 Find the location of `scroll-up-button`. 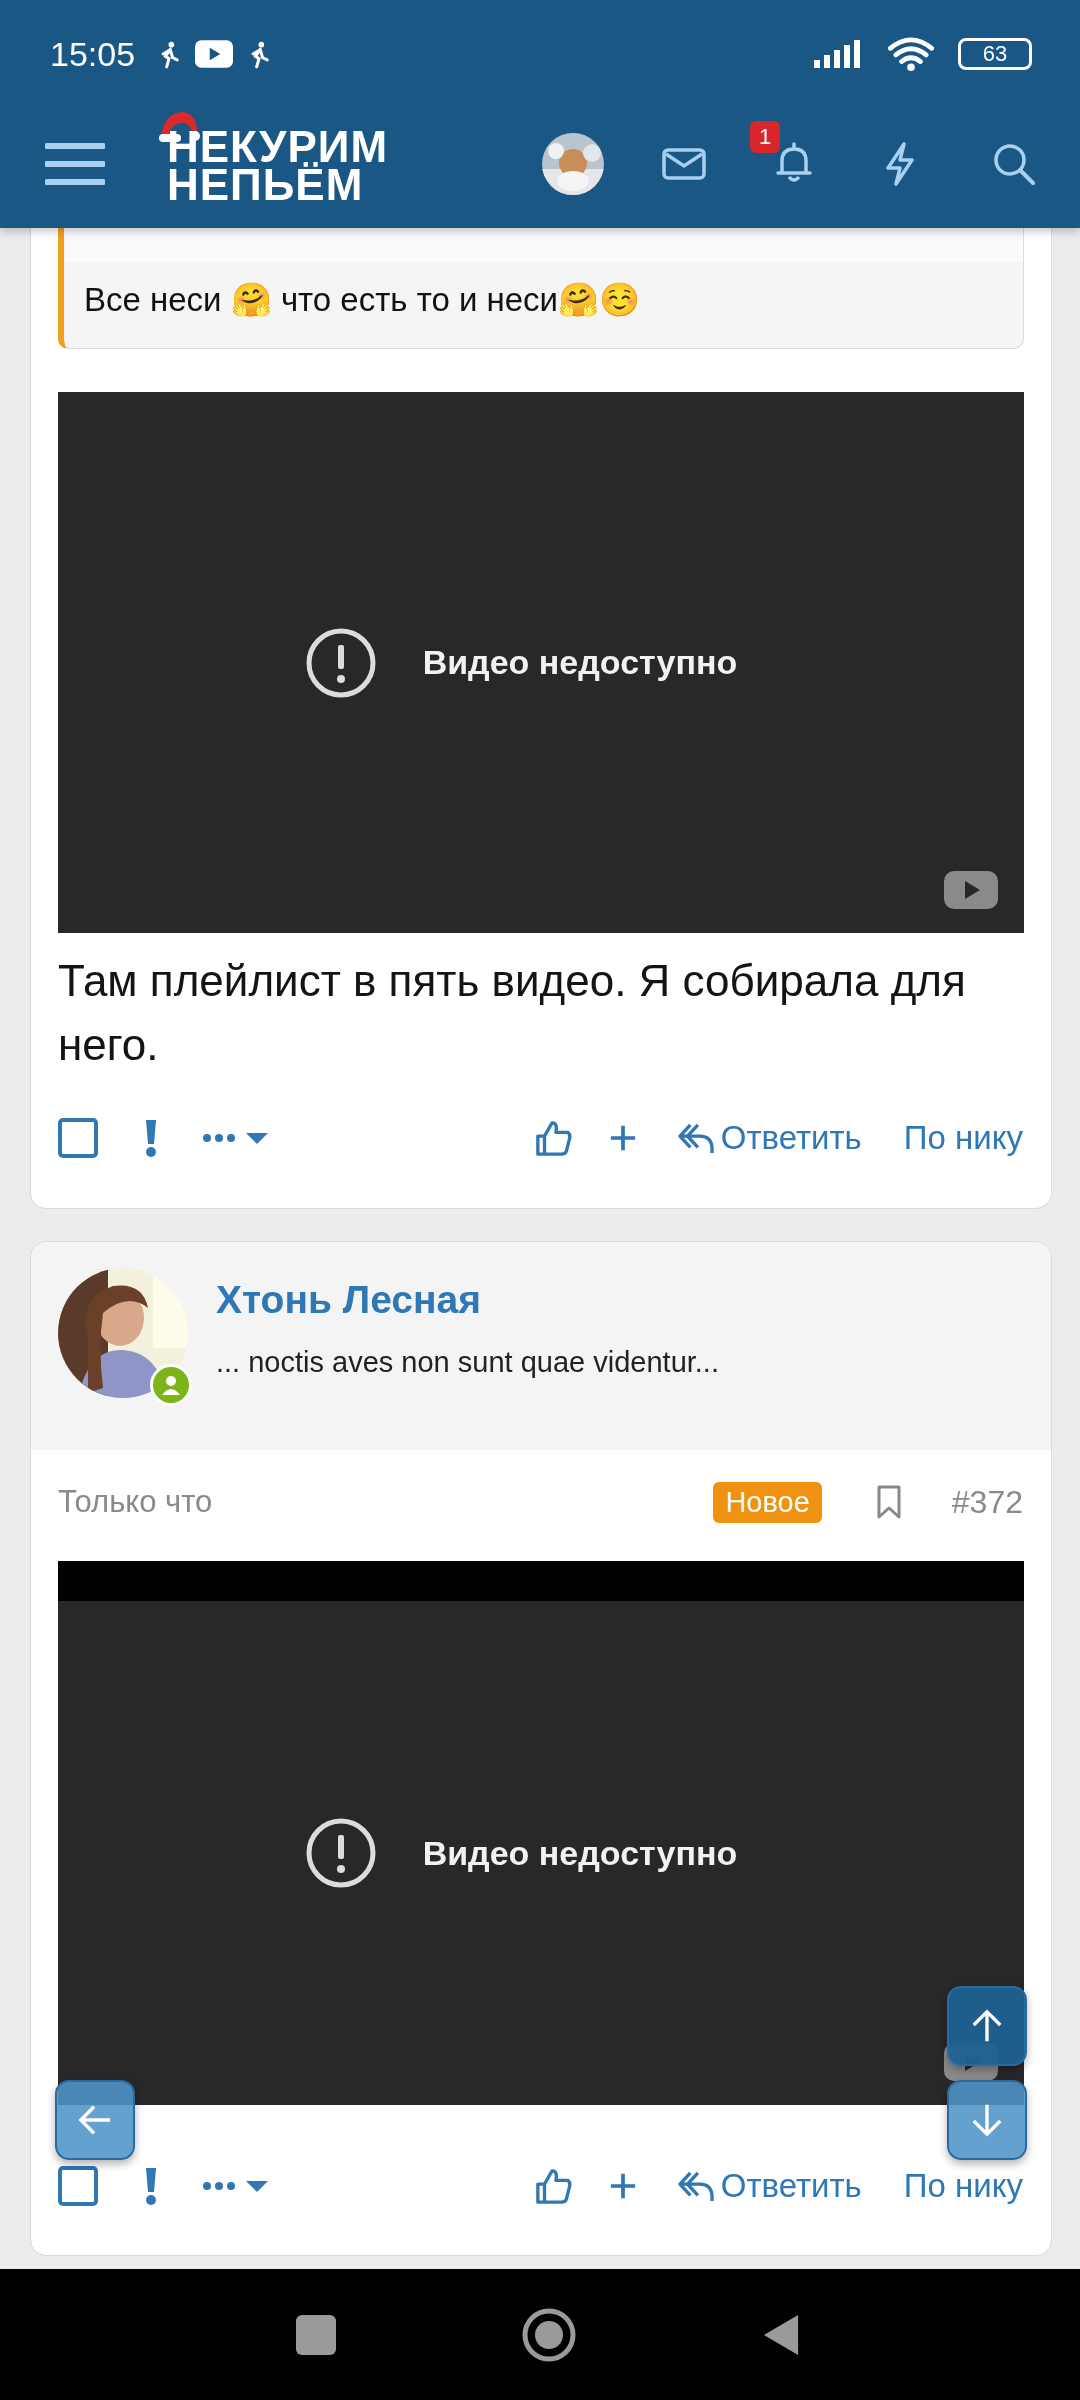

scroll-up-button is located at coordinates (987, 2026).